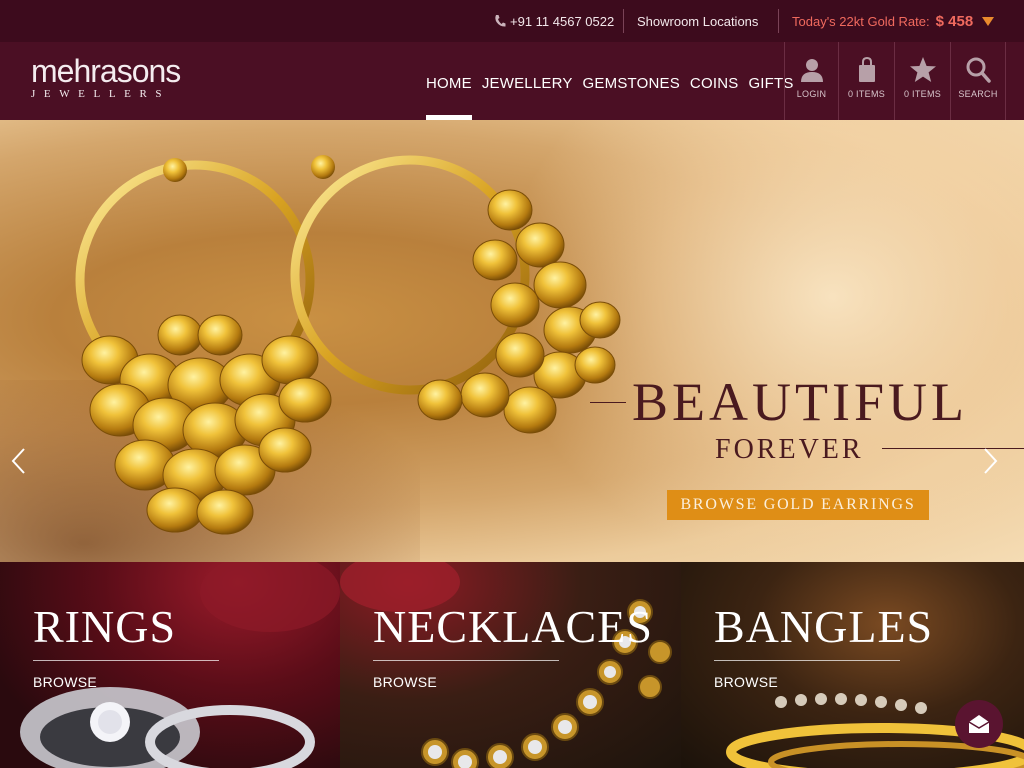 The width and height of the screenshot is (1024, 768). I want to click on nav-jewellery: JEWELLERY, so click(527, 81).